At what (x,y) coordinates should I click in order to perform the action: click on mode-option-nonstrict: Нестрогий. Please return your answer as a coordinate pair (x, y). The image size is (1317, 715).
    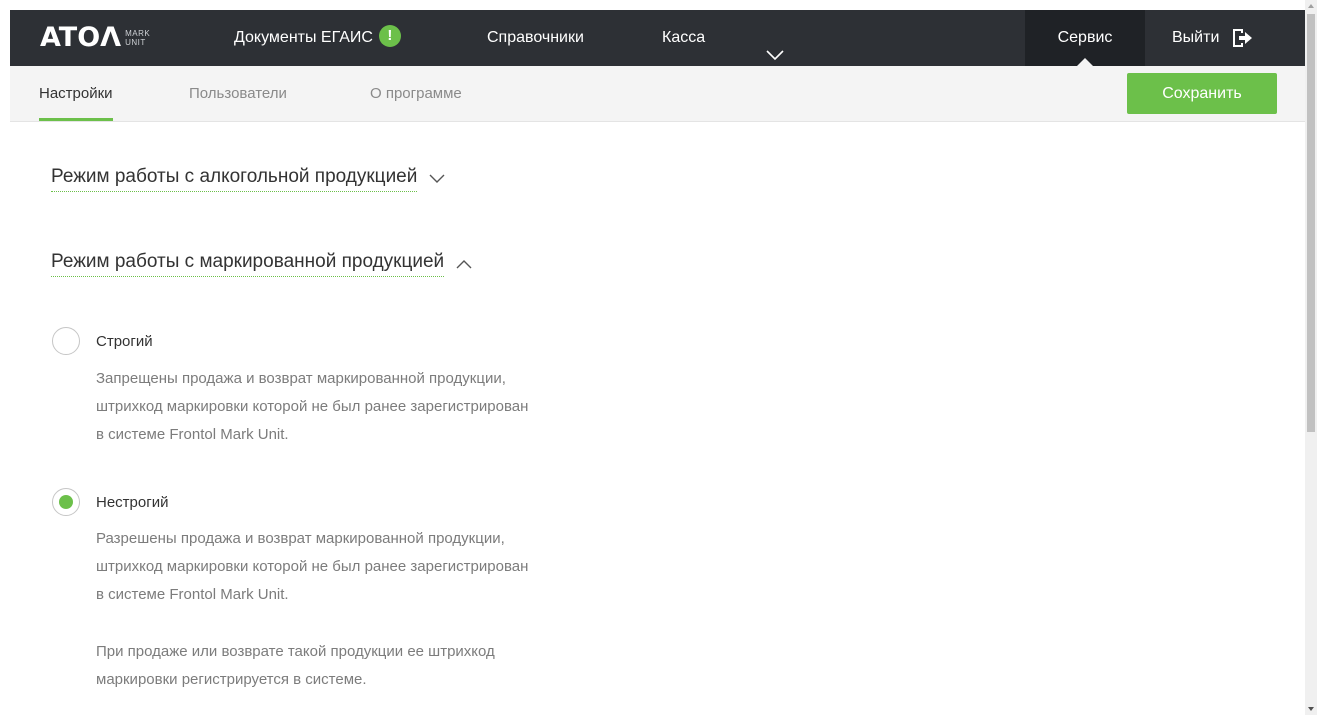
    Looking at the image, I should click on (110, 502).